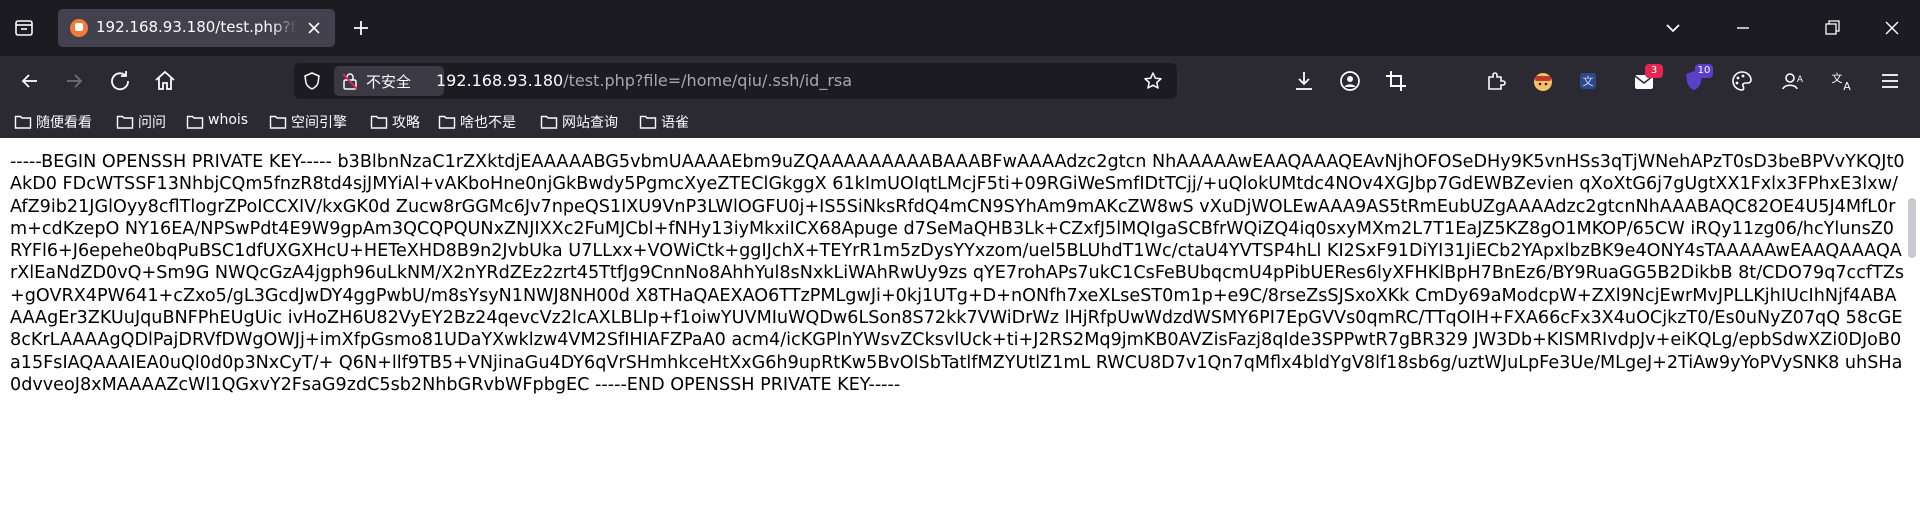 This screenshot has height=506, width=1920. Describe the element at coordinates (361, 28) in the screenshot. I see `new-tab-icon` at that location.